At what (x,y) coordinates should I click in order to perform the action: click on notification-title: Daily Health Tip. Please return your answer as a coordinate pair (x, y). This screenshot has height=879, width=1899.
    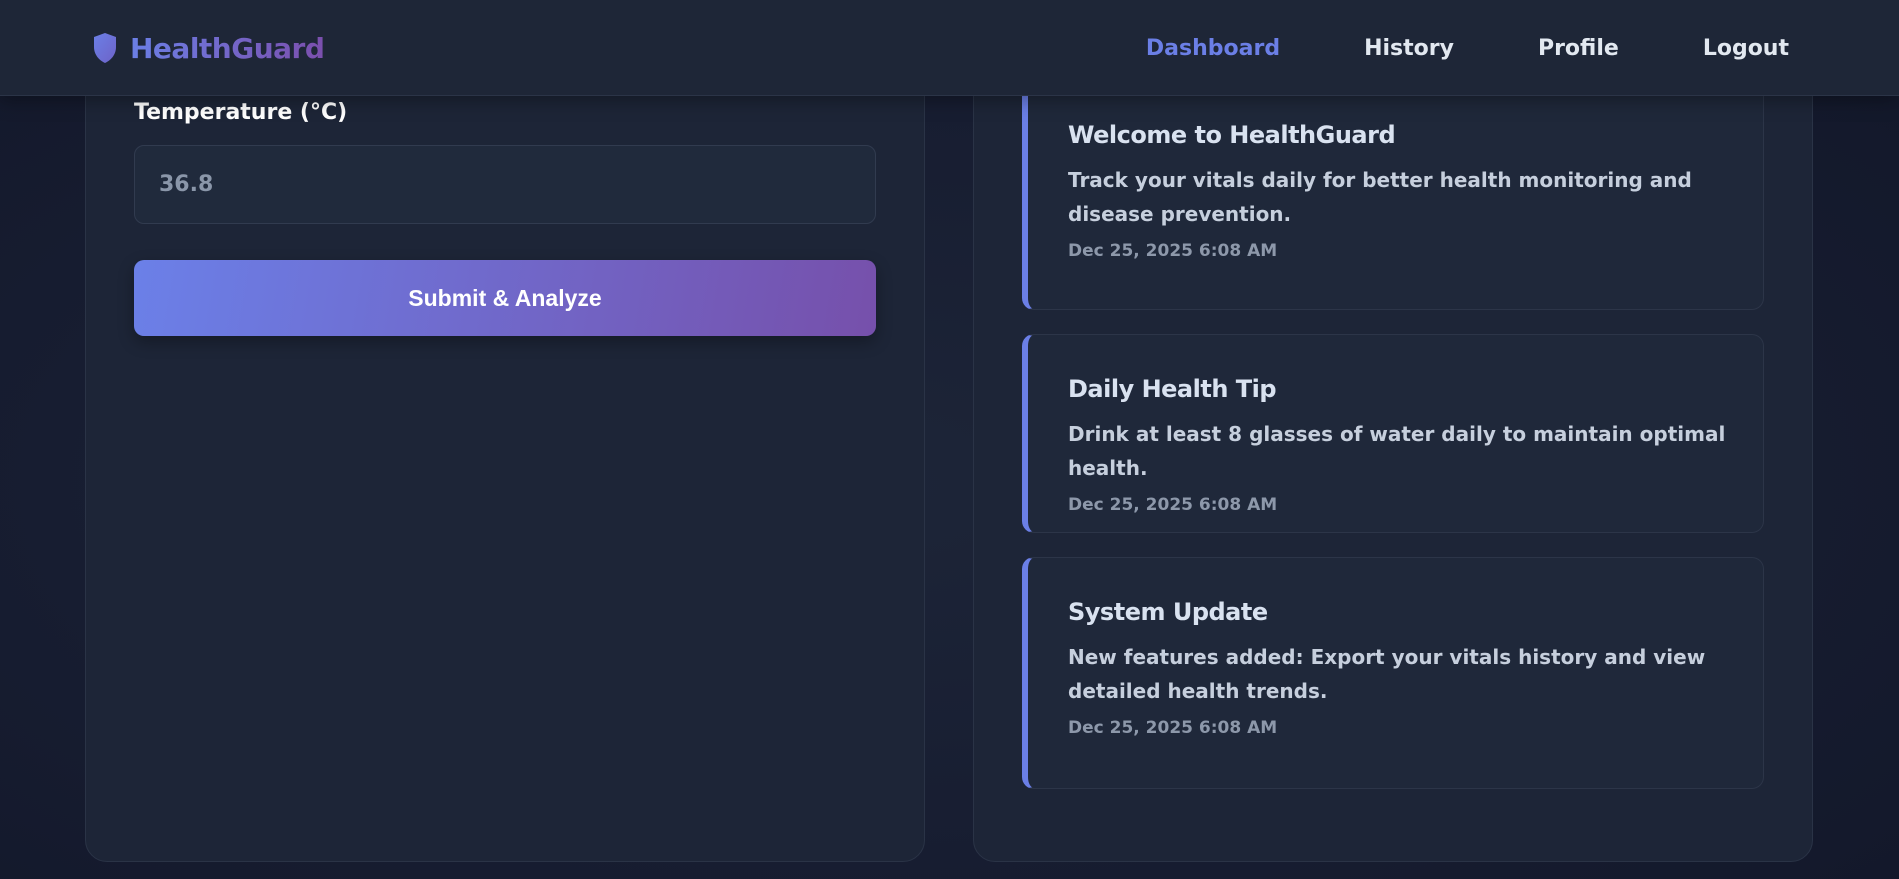
    Looking at the image, I should click on (1172, 389).